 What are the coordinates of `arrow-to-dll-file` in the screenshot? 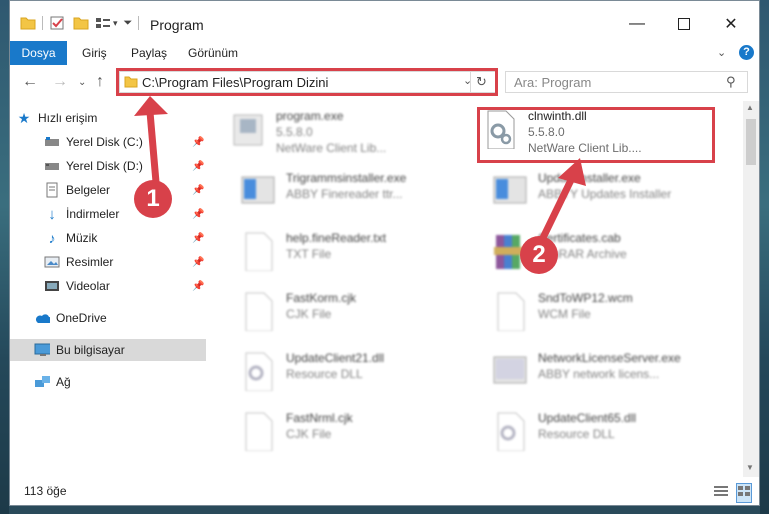 It's located at (556, 211).